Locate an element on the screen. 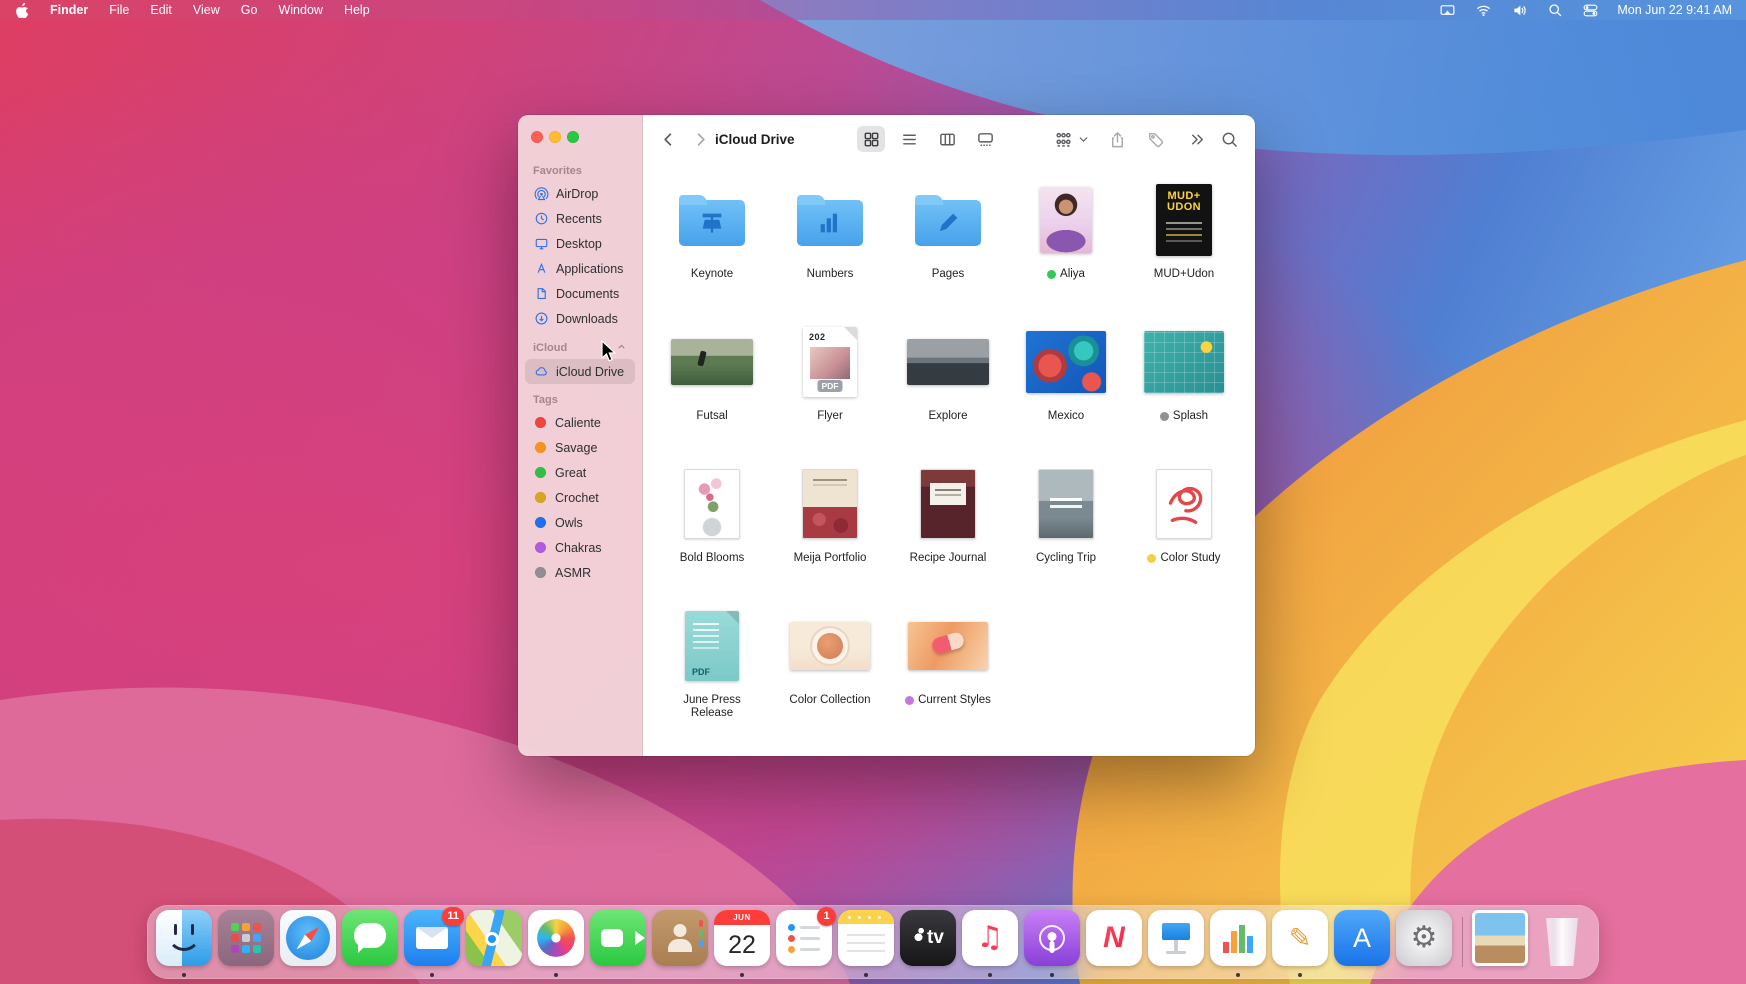 The height and width of the screenshot is (984, 1746). dock-item-downloads-stack is located at coordinates (1500, 942).